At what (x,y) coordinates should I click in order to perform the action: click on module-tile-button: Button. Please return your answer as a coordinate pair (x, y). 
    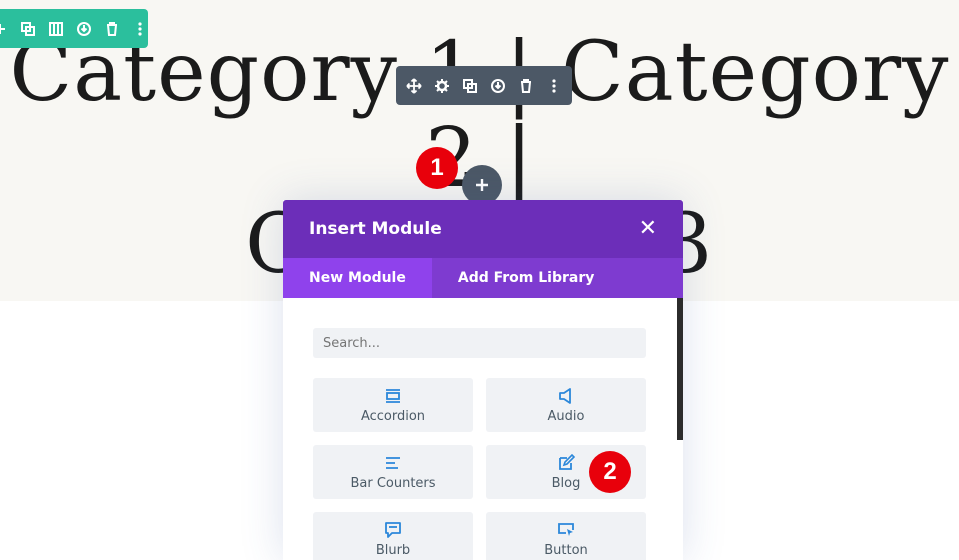
    Looking at the image, I should click on (566, 536).